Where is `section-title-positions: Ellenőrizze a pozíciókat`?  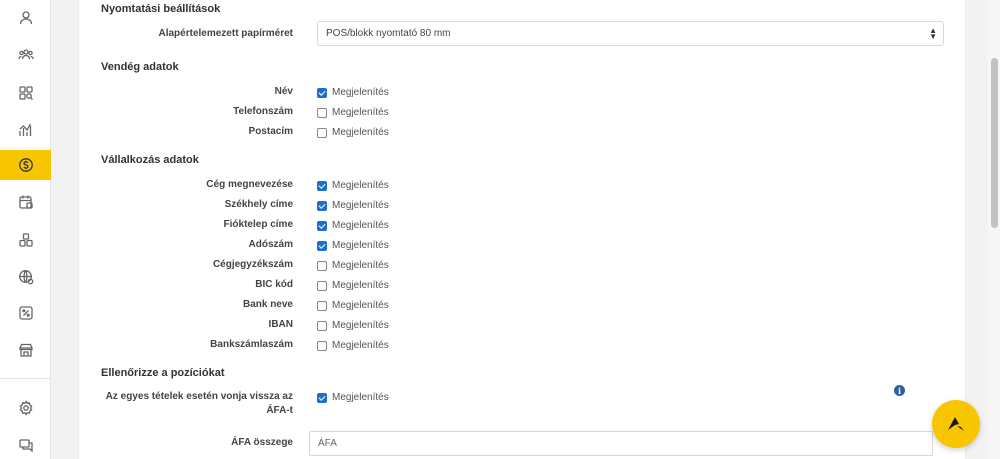
section-title-positions: Ellenőrizze a pozíciókat is located at coordinates (163, 373).